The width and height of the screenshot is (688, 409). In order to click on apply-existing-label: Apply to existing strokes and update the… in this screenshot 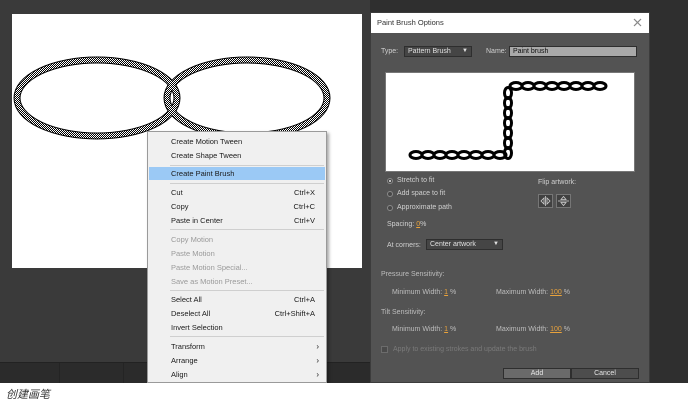, I will do `click(465, 349)`.